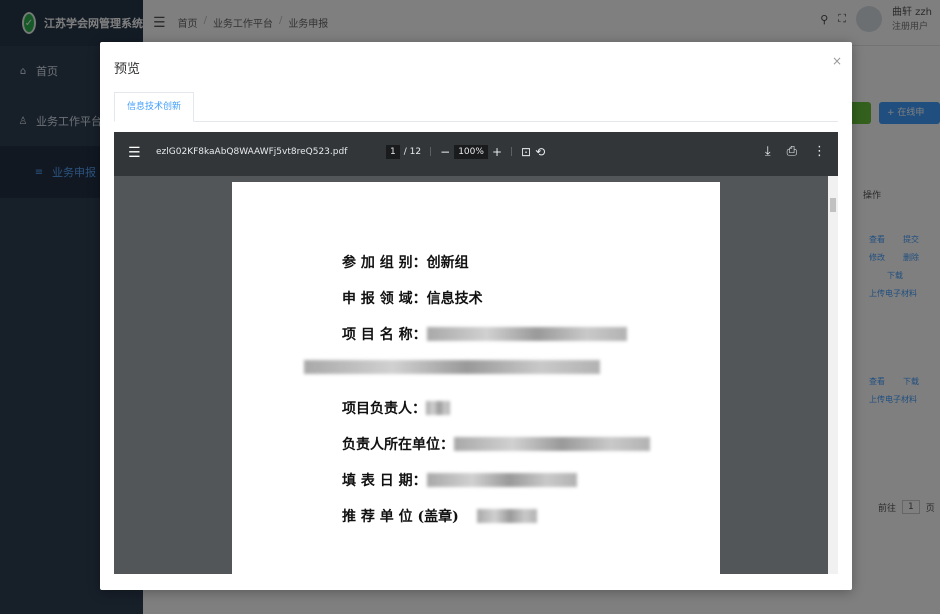 The image size is (940, 614). Describe the element at coordinates (412, 152) in the screenshot. I see `page-total: / 12` at that location.